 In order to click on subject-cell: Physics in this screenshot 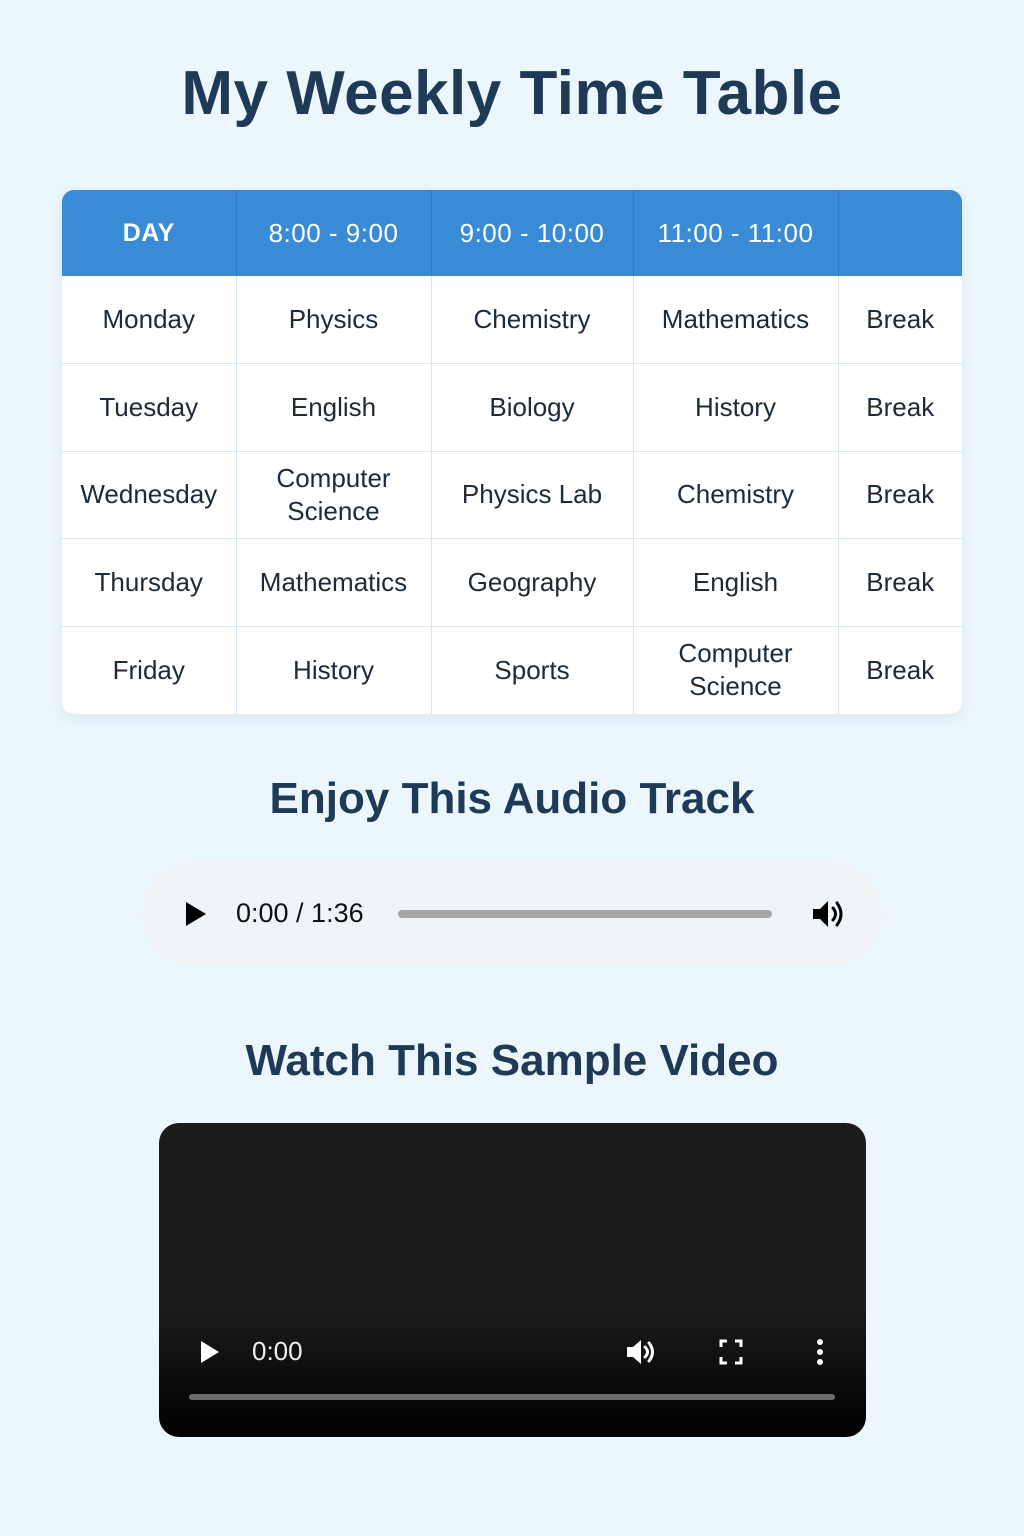, I will do `click(334, 320)`.